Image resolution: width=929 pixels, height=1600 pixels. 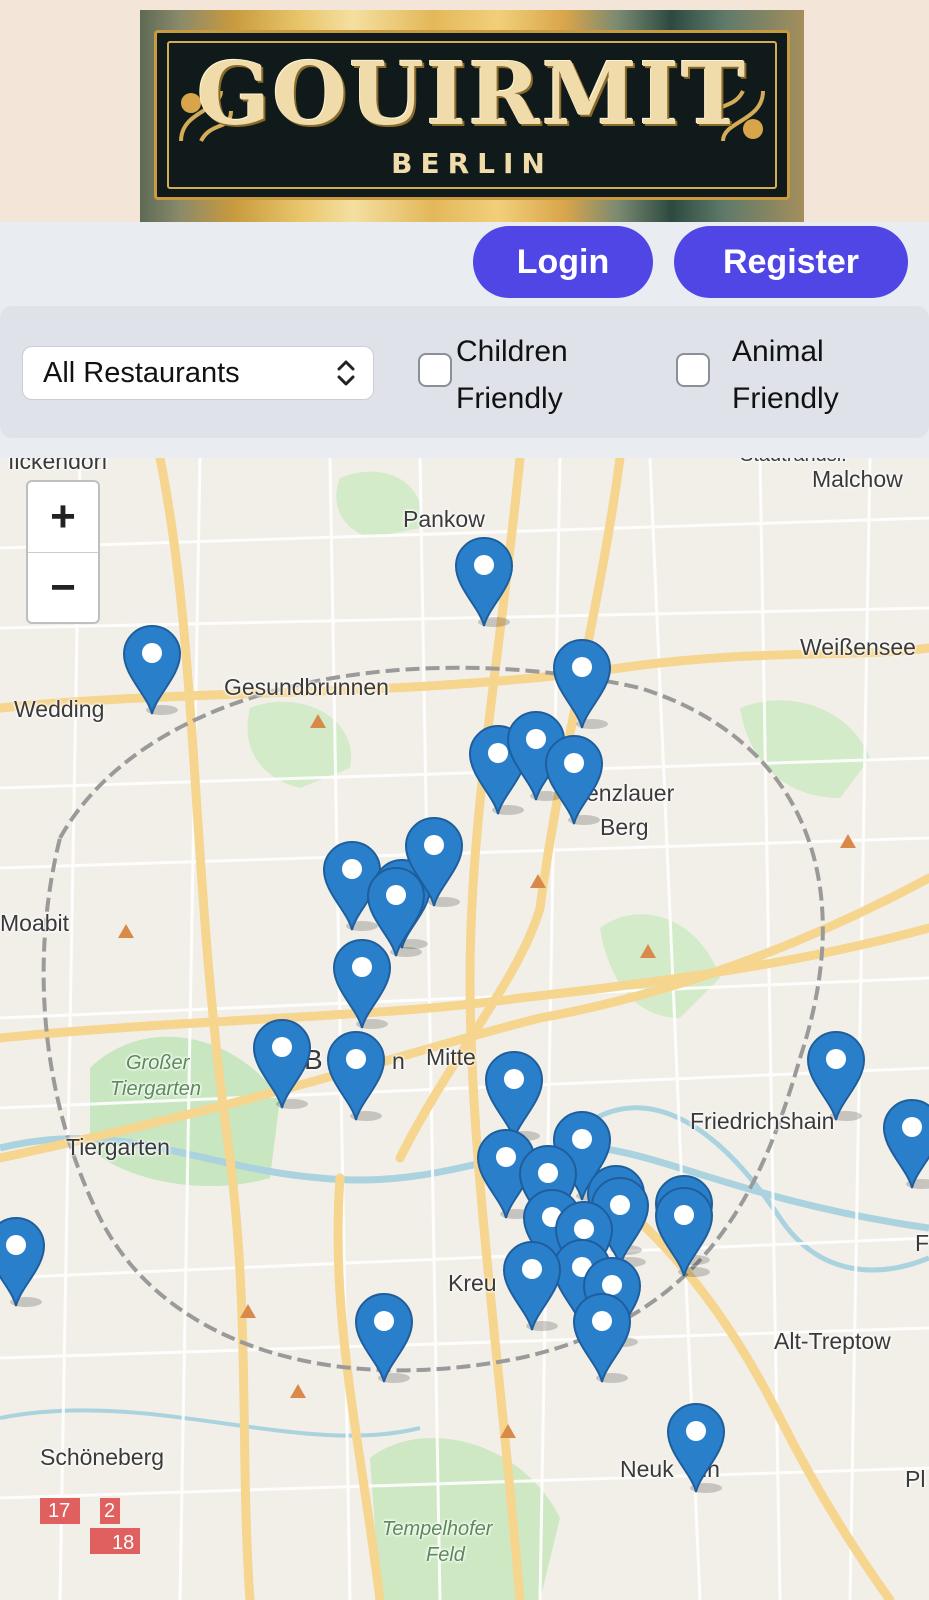 I want to click on children-friendly-label: Children Friendly, so click(x=512, y=375).